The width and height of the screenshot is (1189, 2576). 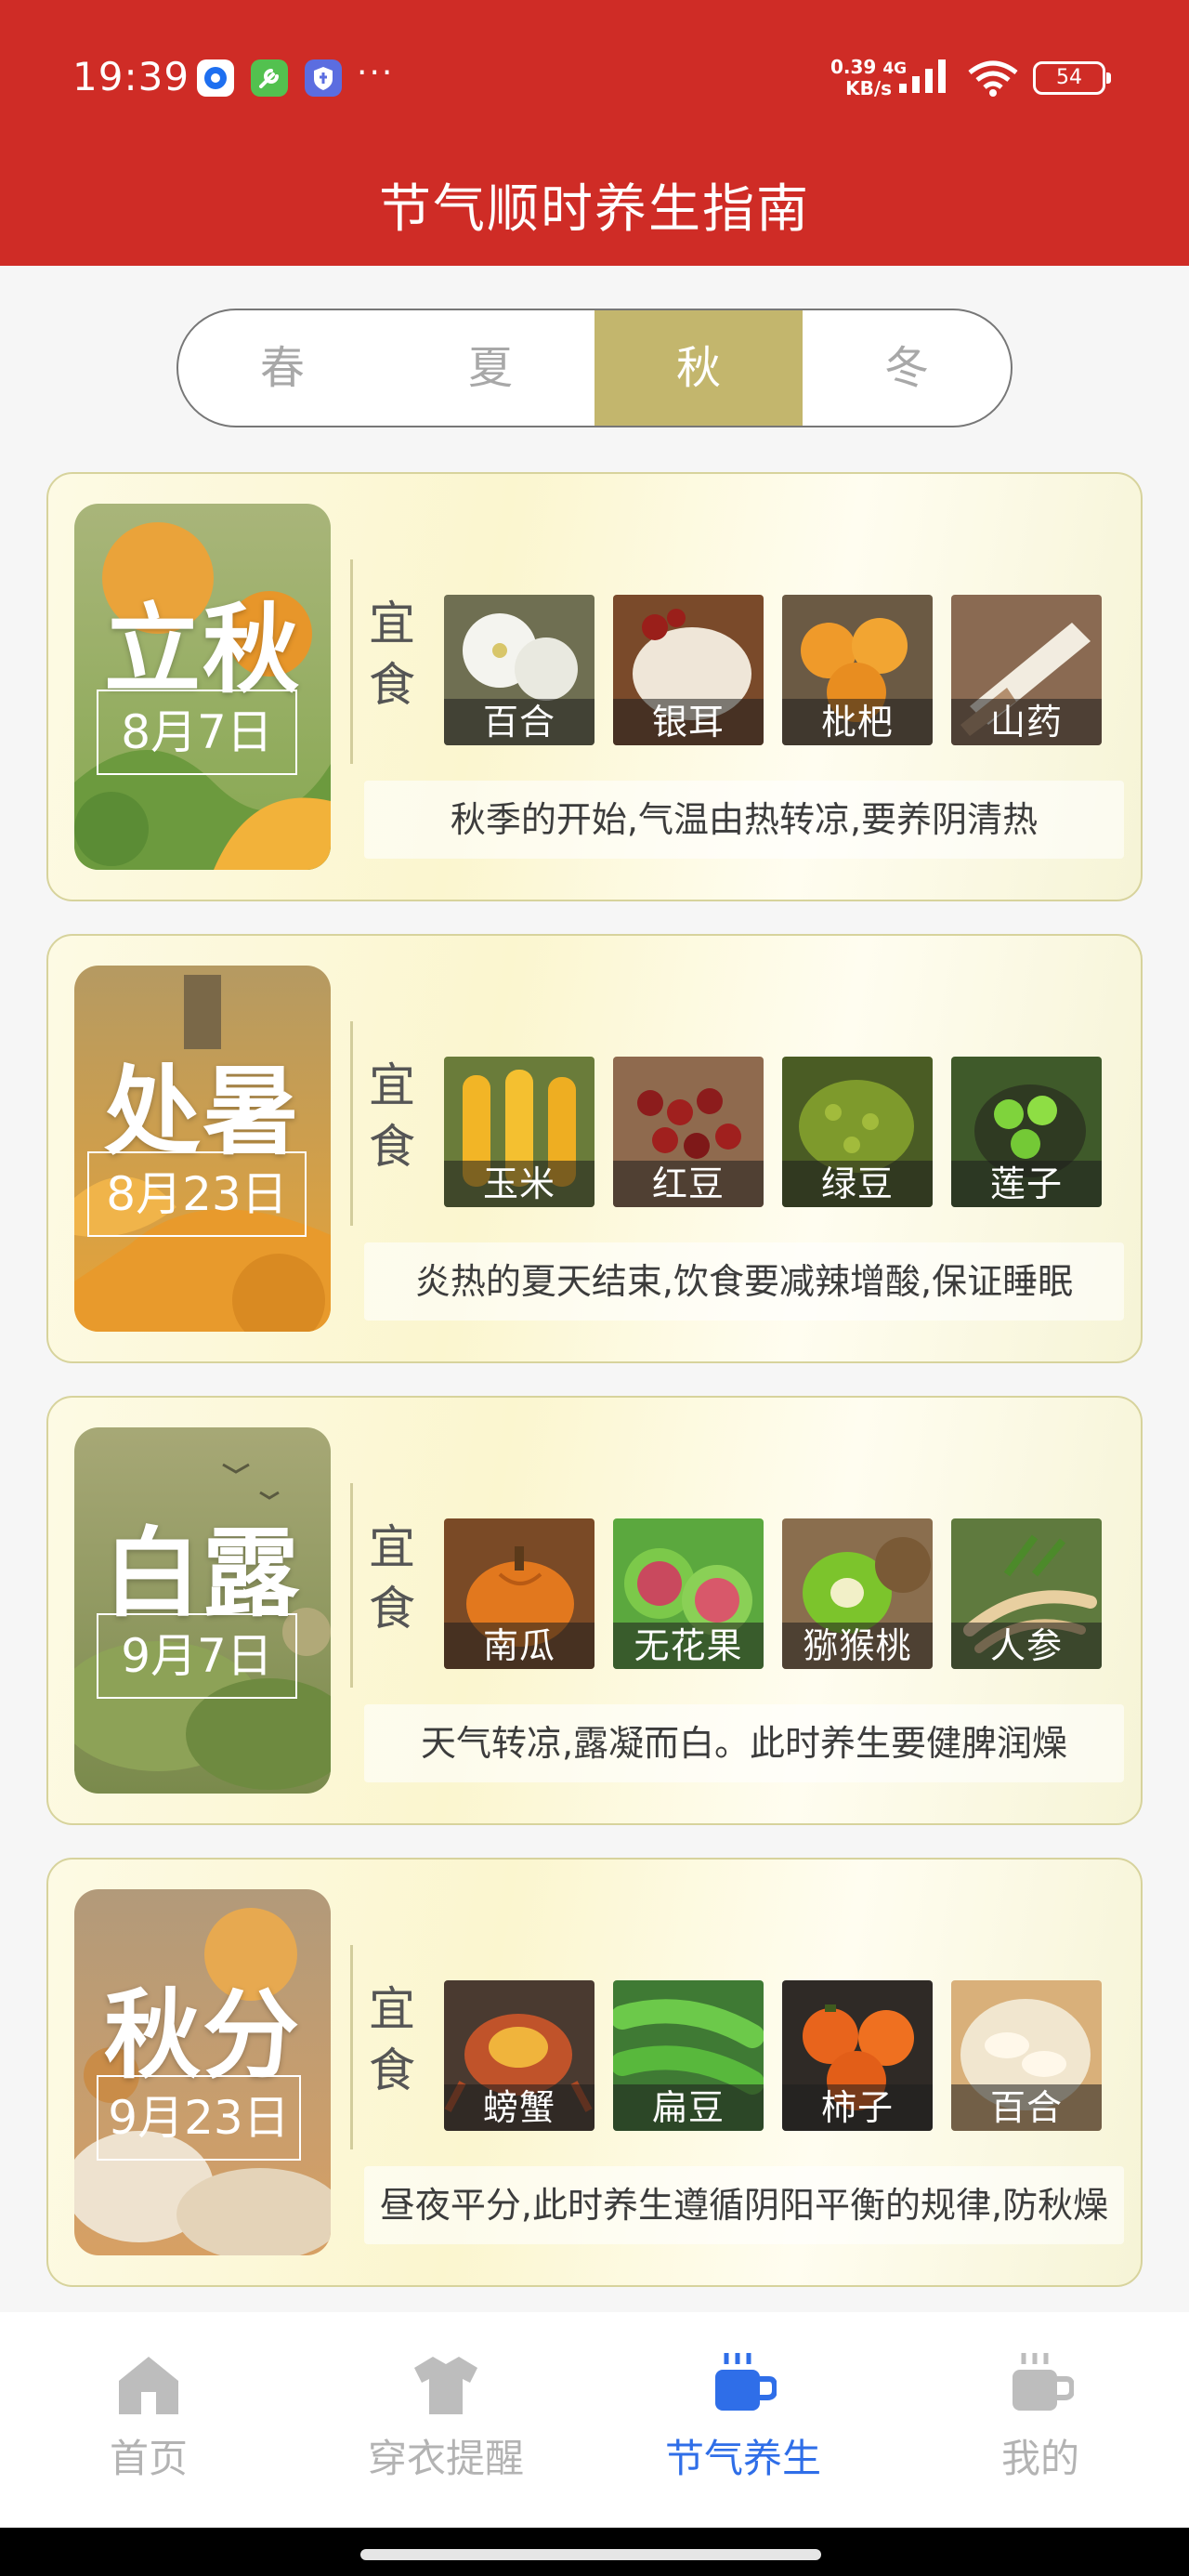 I want to click on more-notifications-icon: ···, so click(x=376, y=73).